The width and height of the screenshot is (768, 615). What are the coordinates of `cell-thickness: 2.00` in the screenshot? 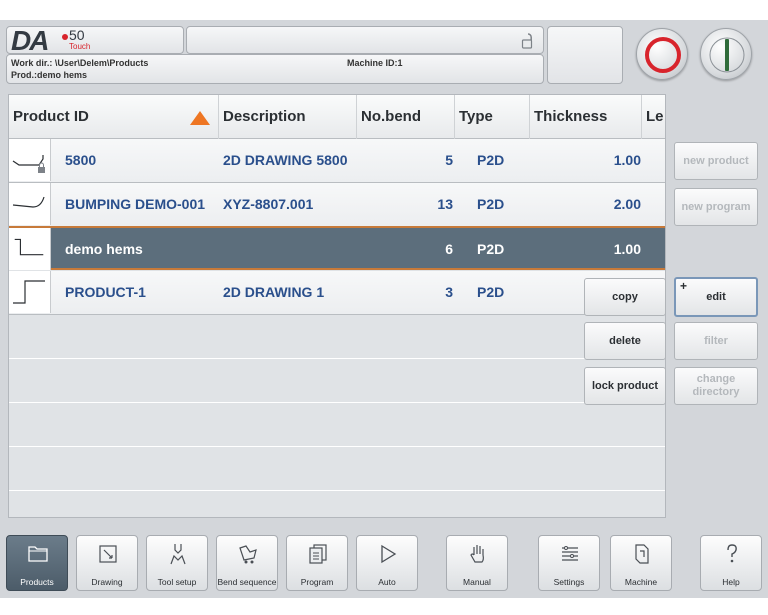 It's located at (627, 204).